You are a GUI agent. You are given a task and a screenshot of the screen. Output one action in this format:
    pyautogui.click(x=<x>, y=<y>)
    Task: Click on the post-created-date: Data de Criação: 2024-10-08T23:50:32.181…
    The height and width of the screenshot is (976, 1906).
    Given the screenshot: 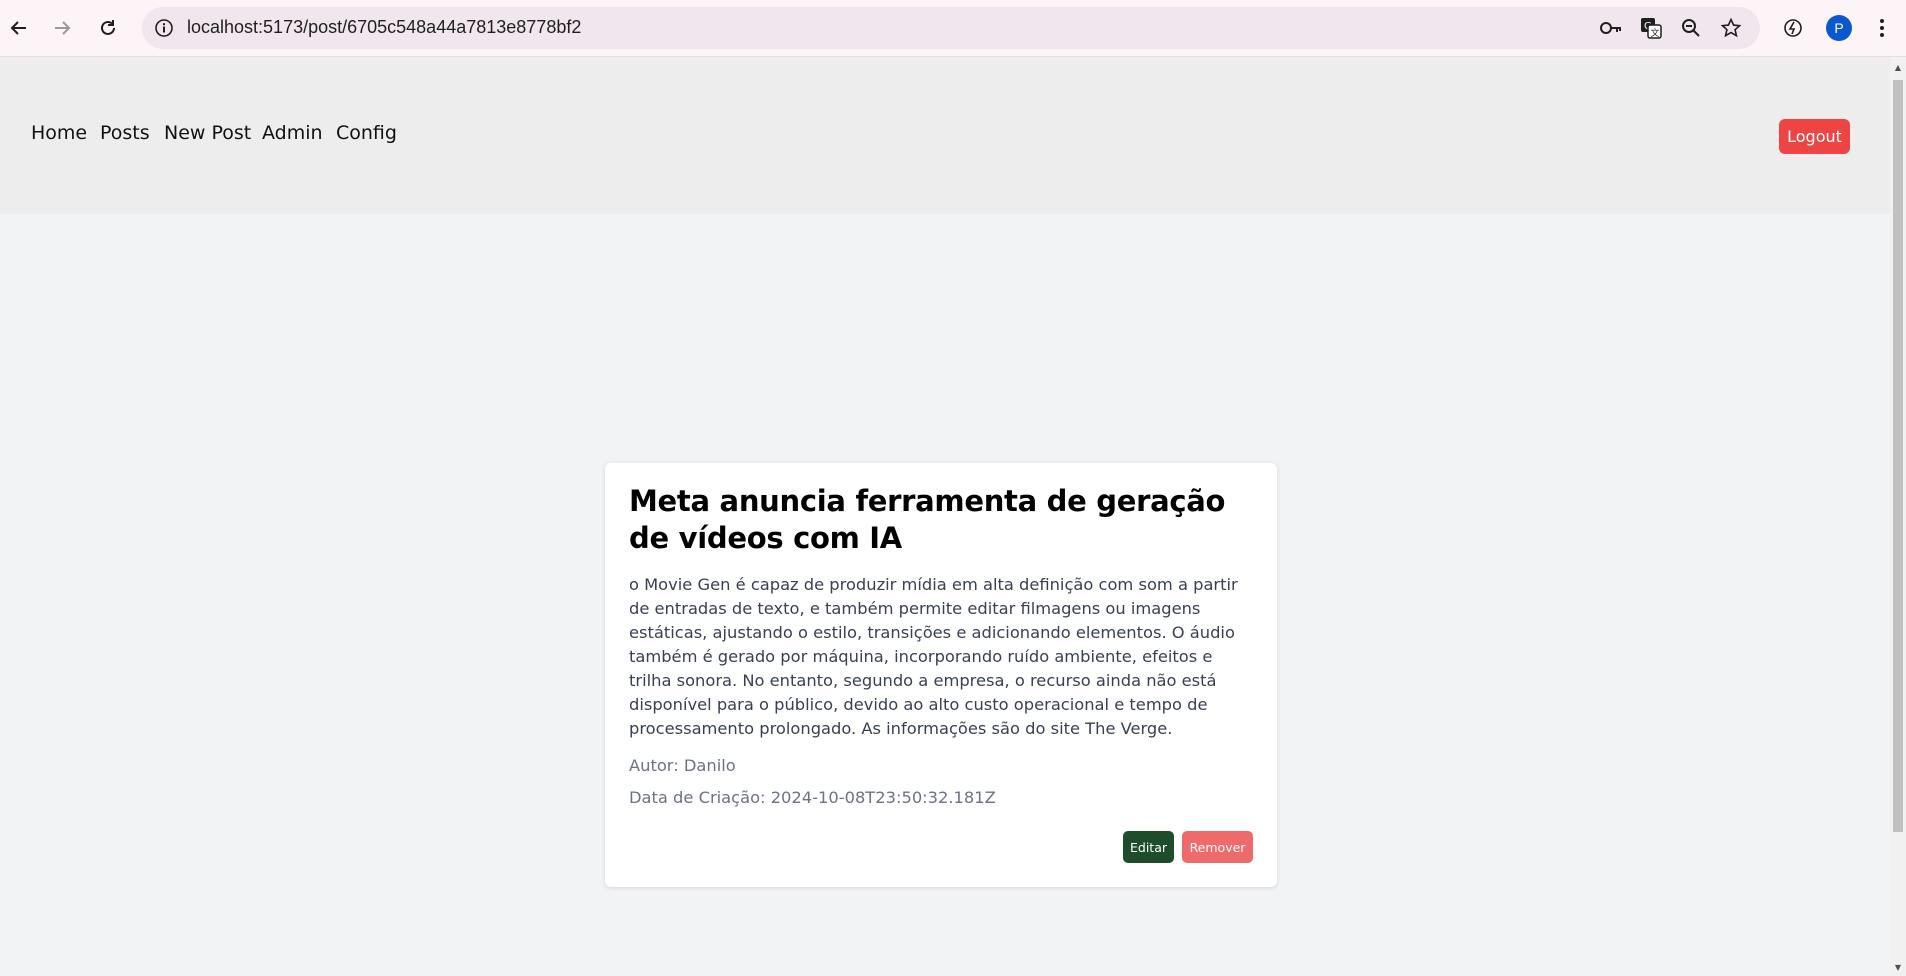 What is the action you would take?
    pyautogui.click(x=812, y=797)
    